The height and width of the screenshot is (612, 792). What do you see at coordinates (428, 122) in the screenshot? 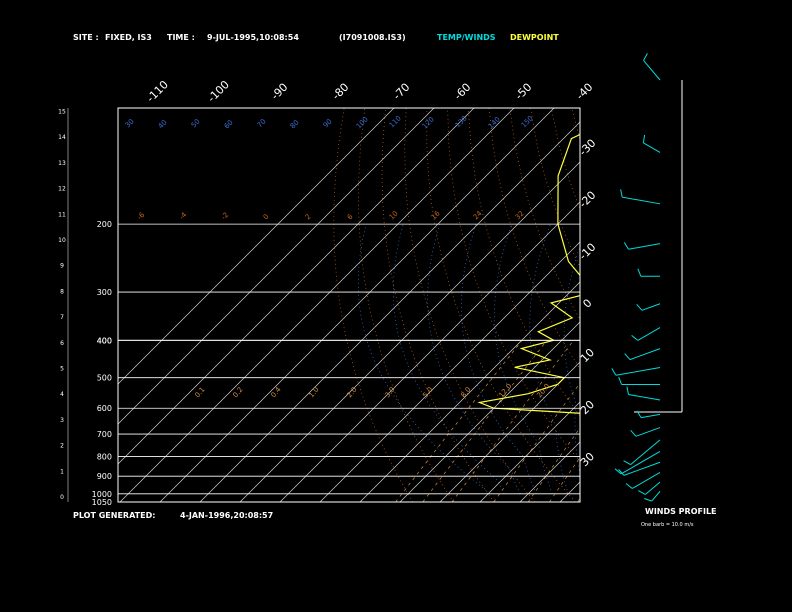
I see `dry-adiabat-label: 120` at bounding box center [428, 122].